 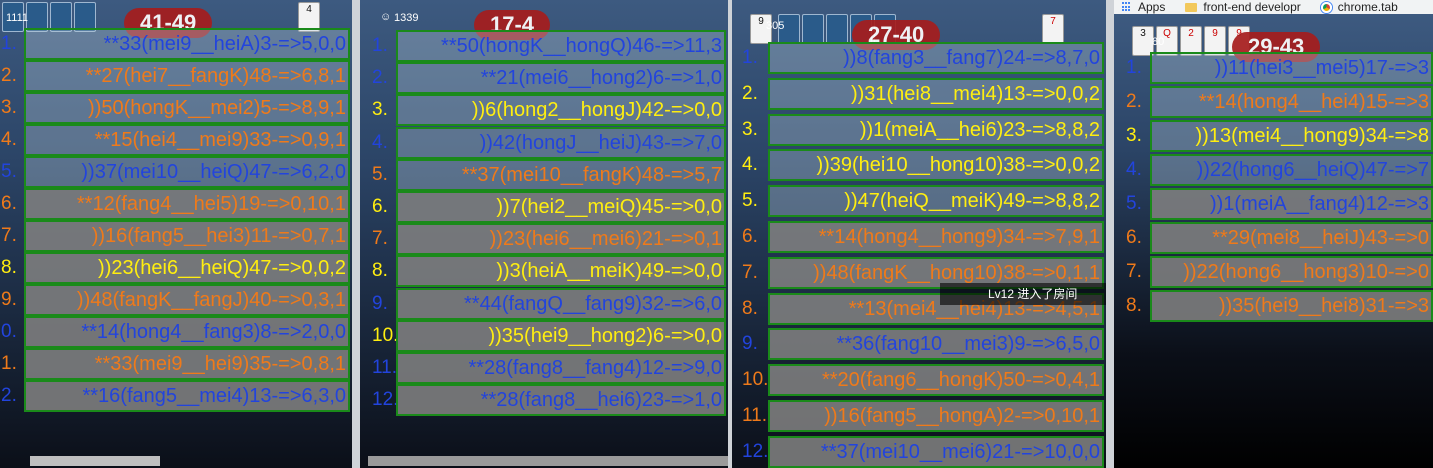 I want to click on move-row: **28(fang8__fang4)12-=>9,0, so click(x=561, y=368).